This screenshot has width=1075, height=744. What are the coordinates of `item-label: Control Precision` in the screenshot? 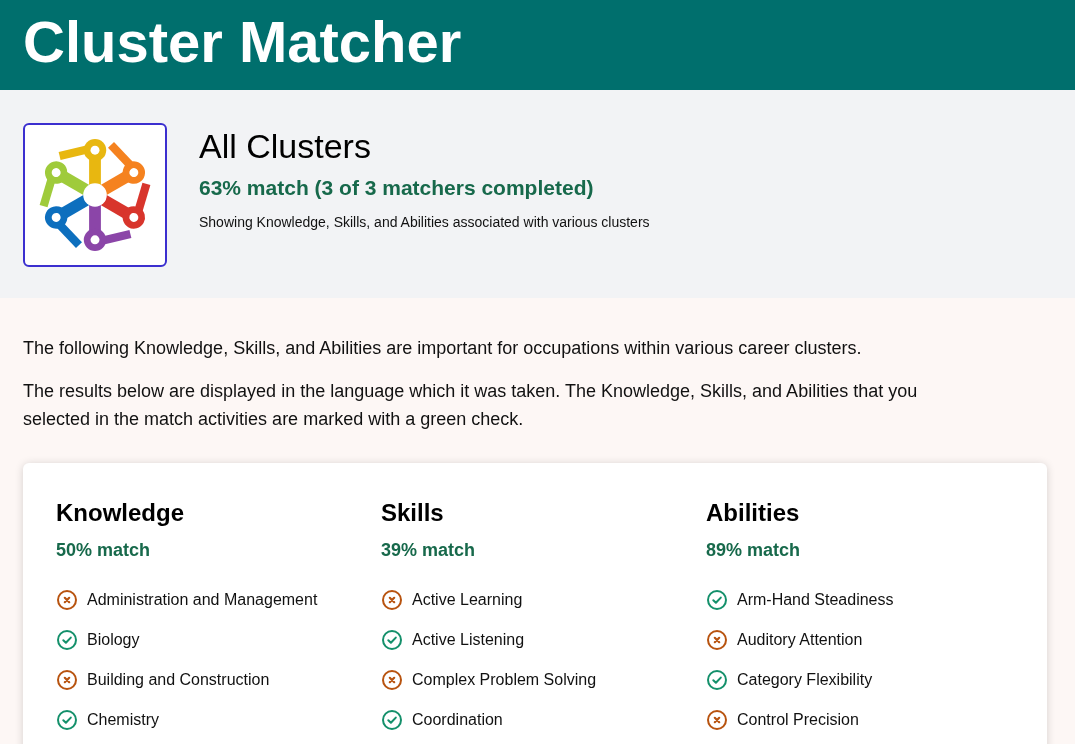 It's located at (798, 720).